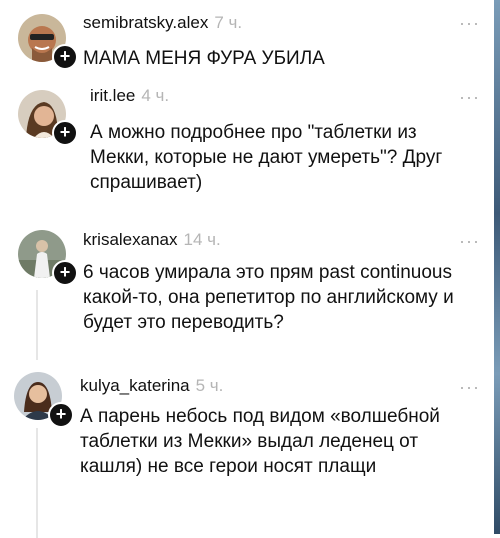 The height and width of the screenshot is (538, 500). I want to click on username: kulya_katerina, so click(135, 385).